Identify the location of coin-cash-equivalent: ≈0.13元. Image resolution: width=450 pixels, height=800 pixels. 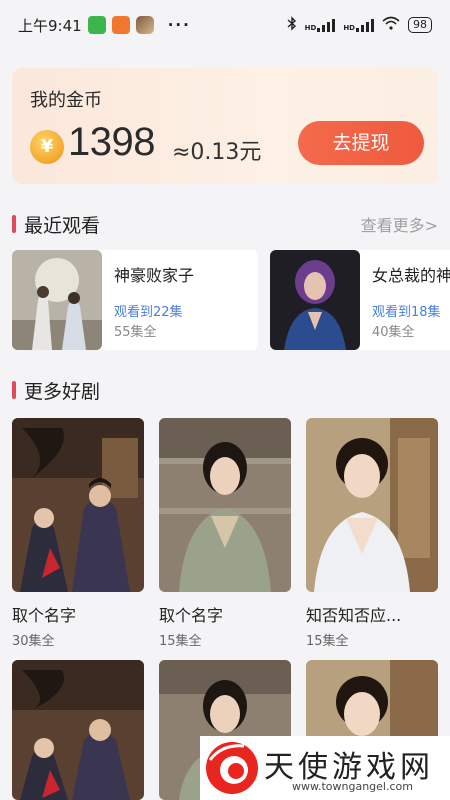
(217, 152).